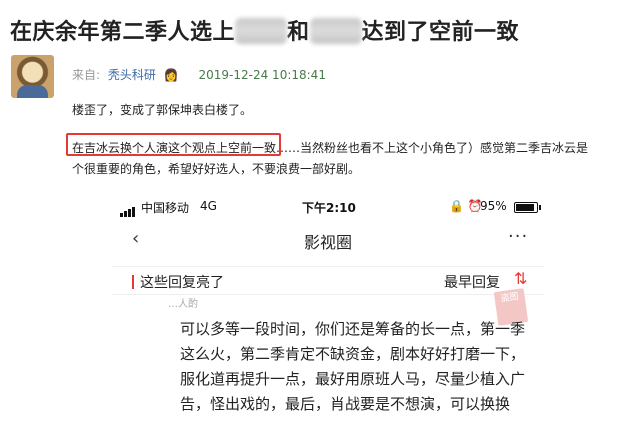  I want to click on title-segment: 在庆余年第二季人选上, so click(123, 32).